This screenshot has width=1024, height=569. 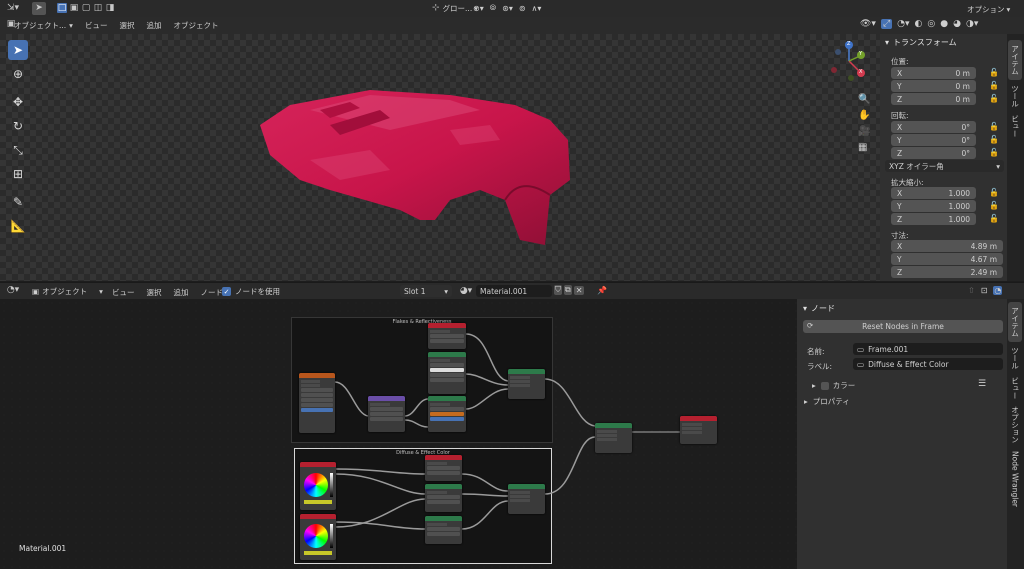 What do you see at coordinates (947, 259) in the screenshot?
I see `dimension-y-field: Y 4.67 m` at bounding box center [947, 259].